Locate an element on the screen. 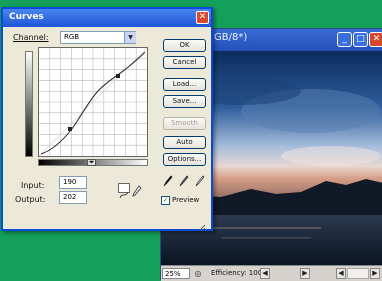 The image size is (382, 281). input-field: 190 is located at coordinates (73, 182).